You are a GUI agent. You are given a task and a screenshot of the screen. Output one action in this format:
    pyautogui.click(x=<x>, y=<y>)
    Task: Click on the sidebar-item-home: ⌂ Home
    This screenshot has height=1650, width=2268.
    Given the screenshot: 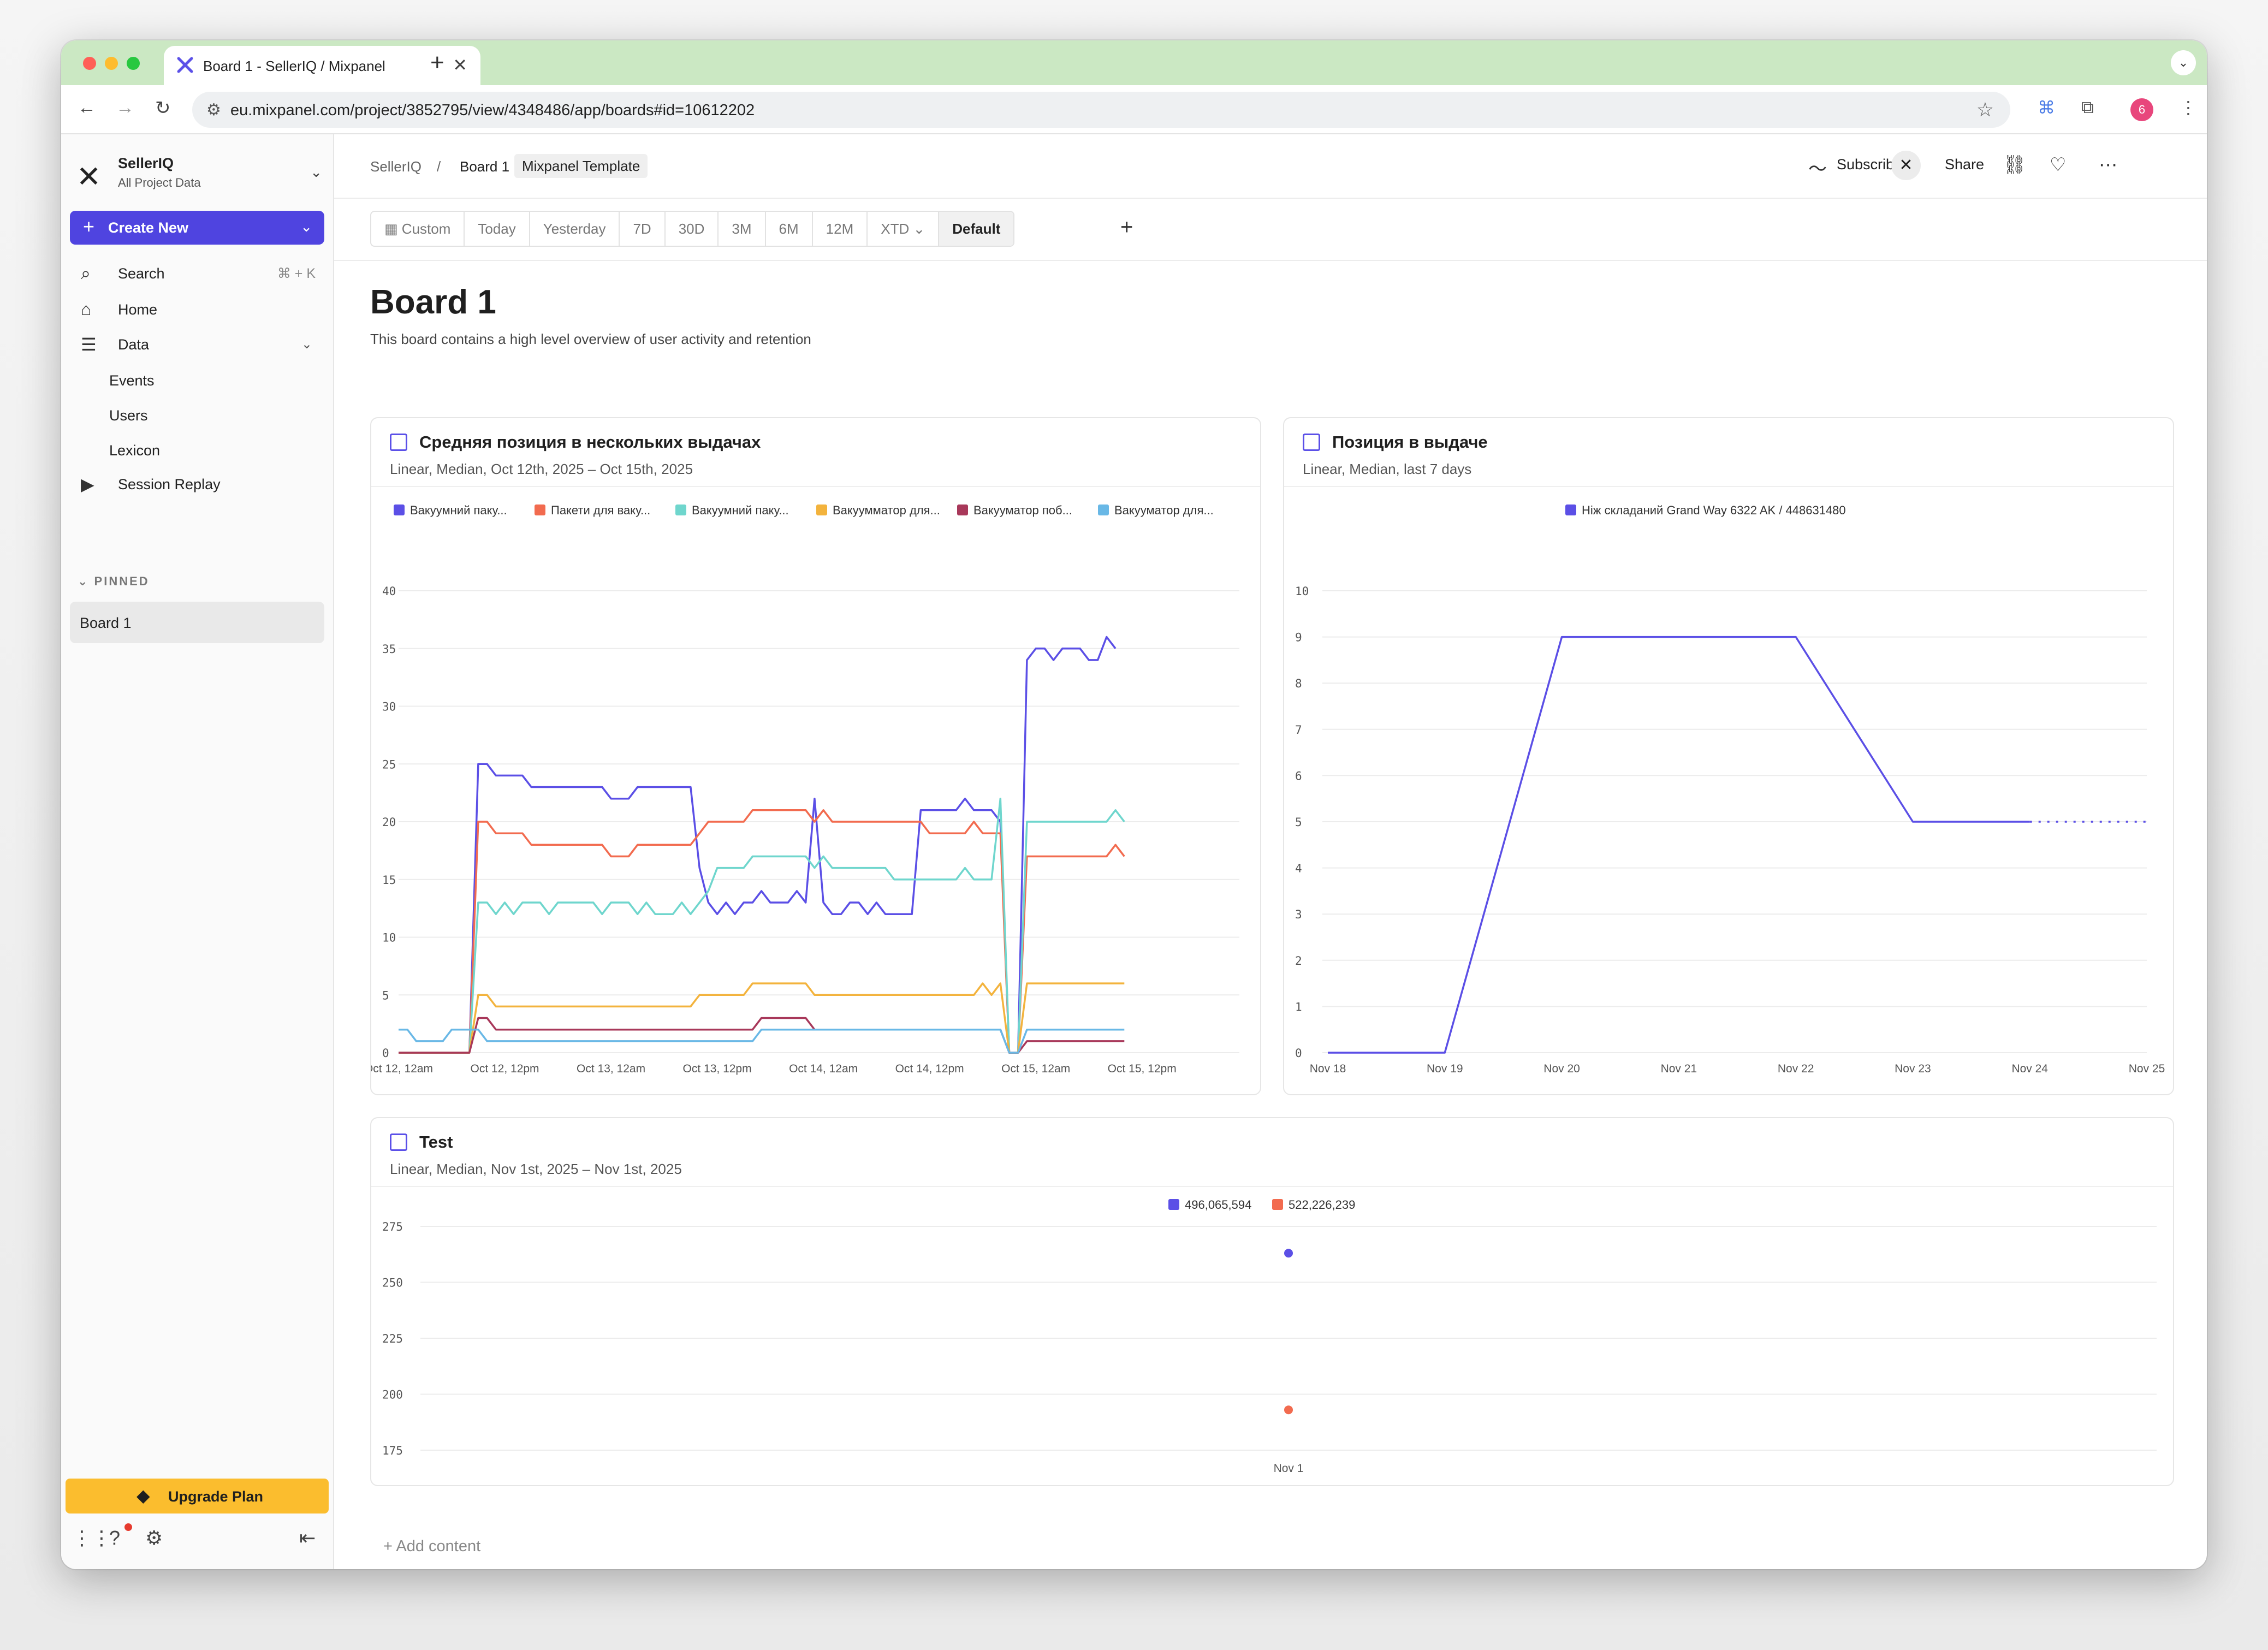 What is the action you would take?
    pyautogui.click(x=197, y=309)
    